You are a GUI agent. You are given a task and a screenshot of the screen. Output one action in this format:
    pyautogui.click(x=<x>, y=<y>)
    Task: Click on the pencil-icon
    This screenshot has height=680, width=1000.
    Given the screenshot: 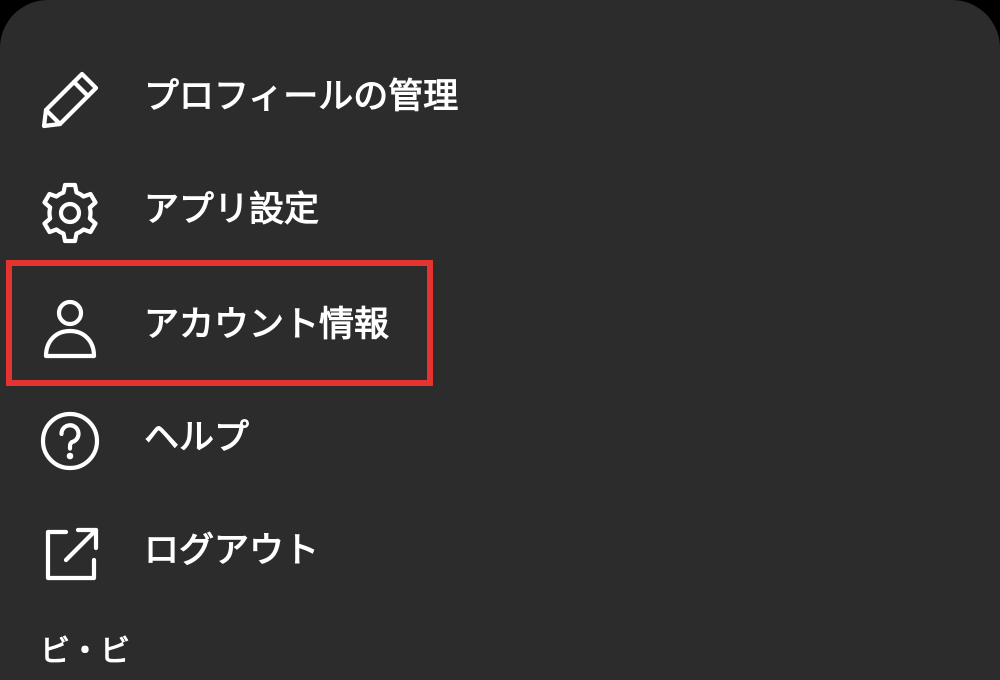 What is the action you would take?
    pyautogui.click(x=70, y=100)
    